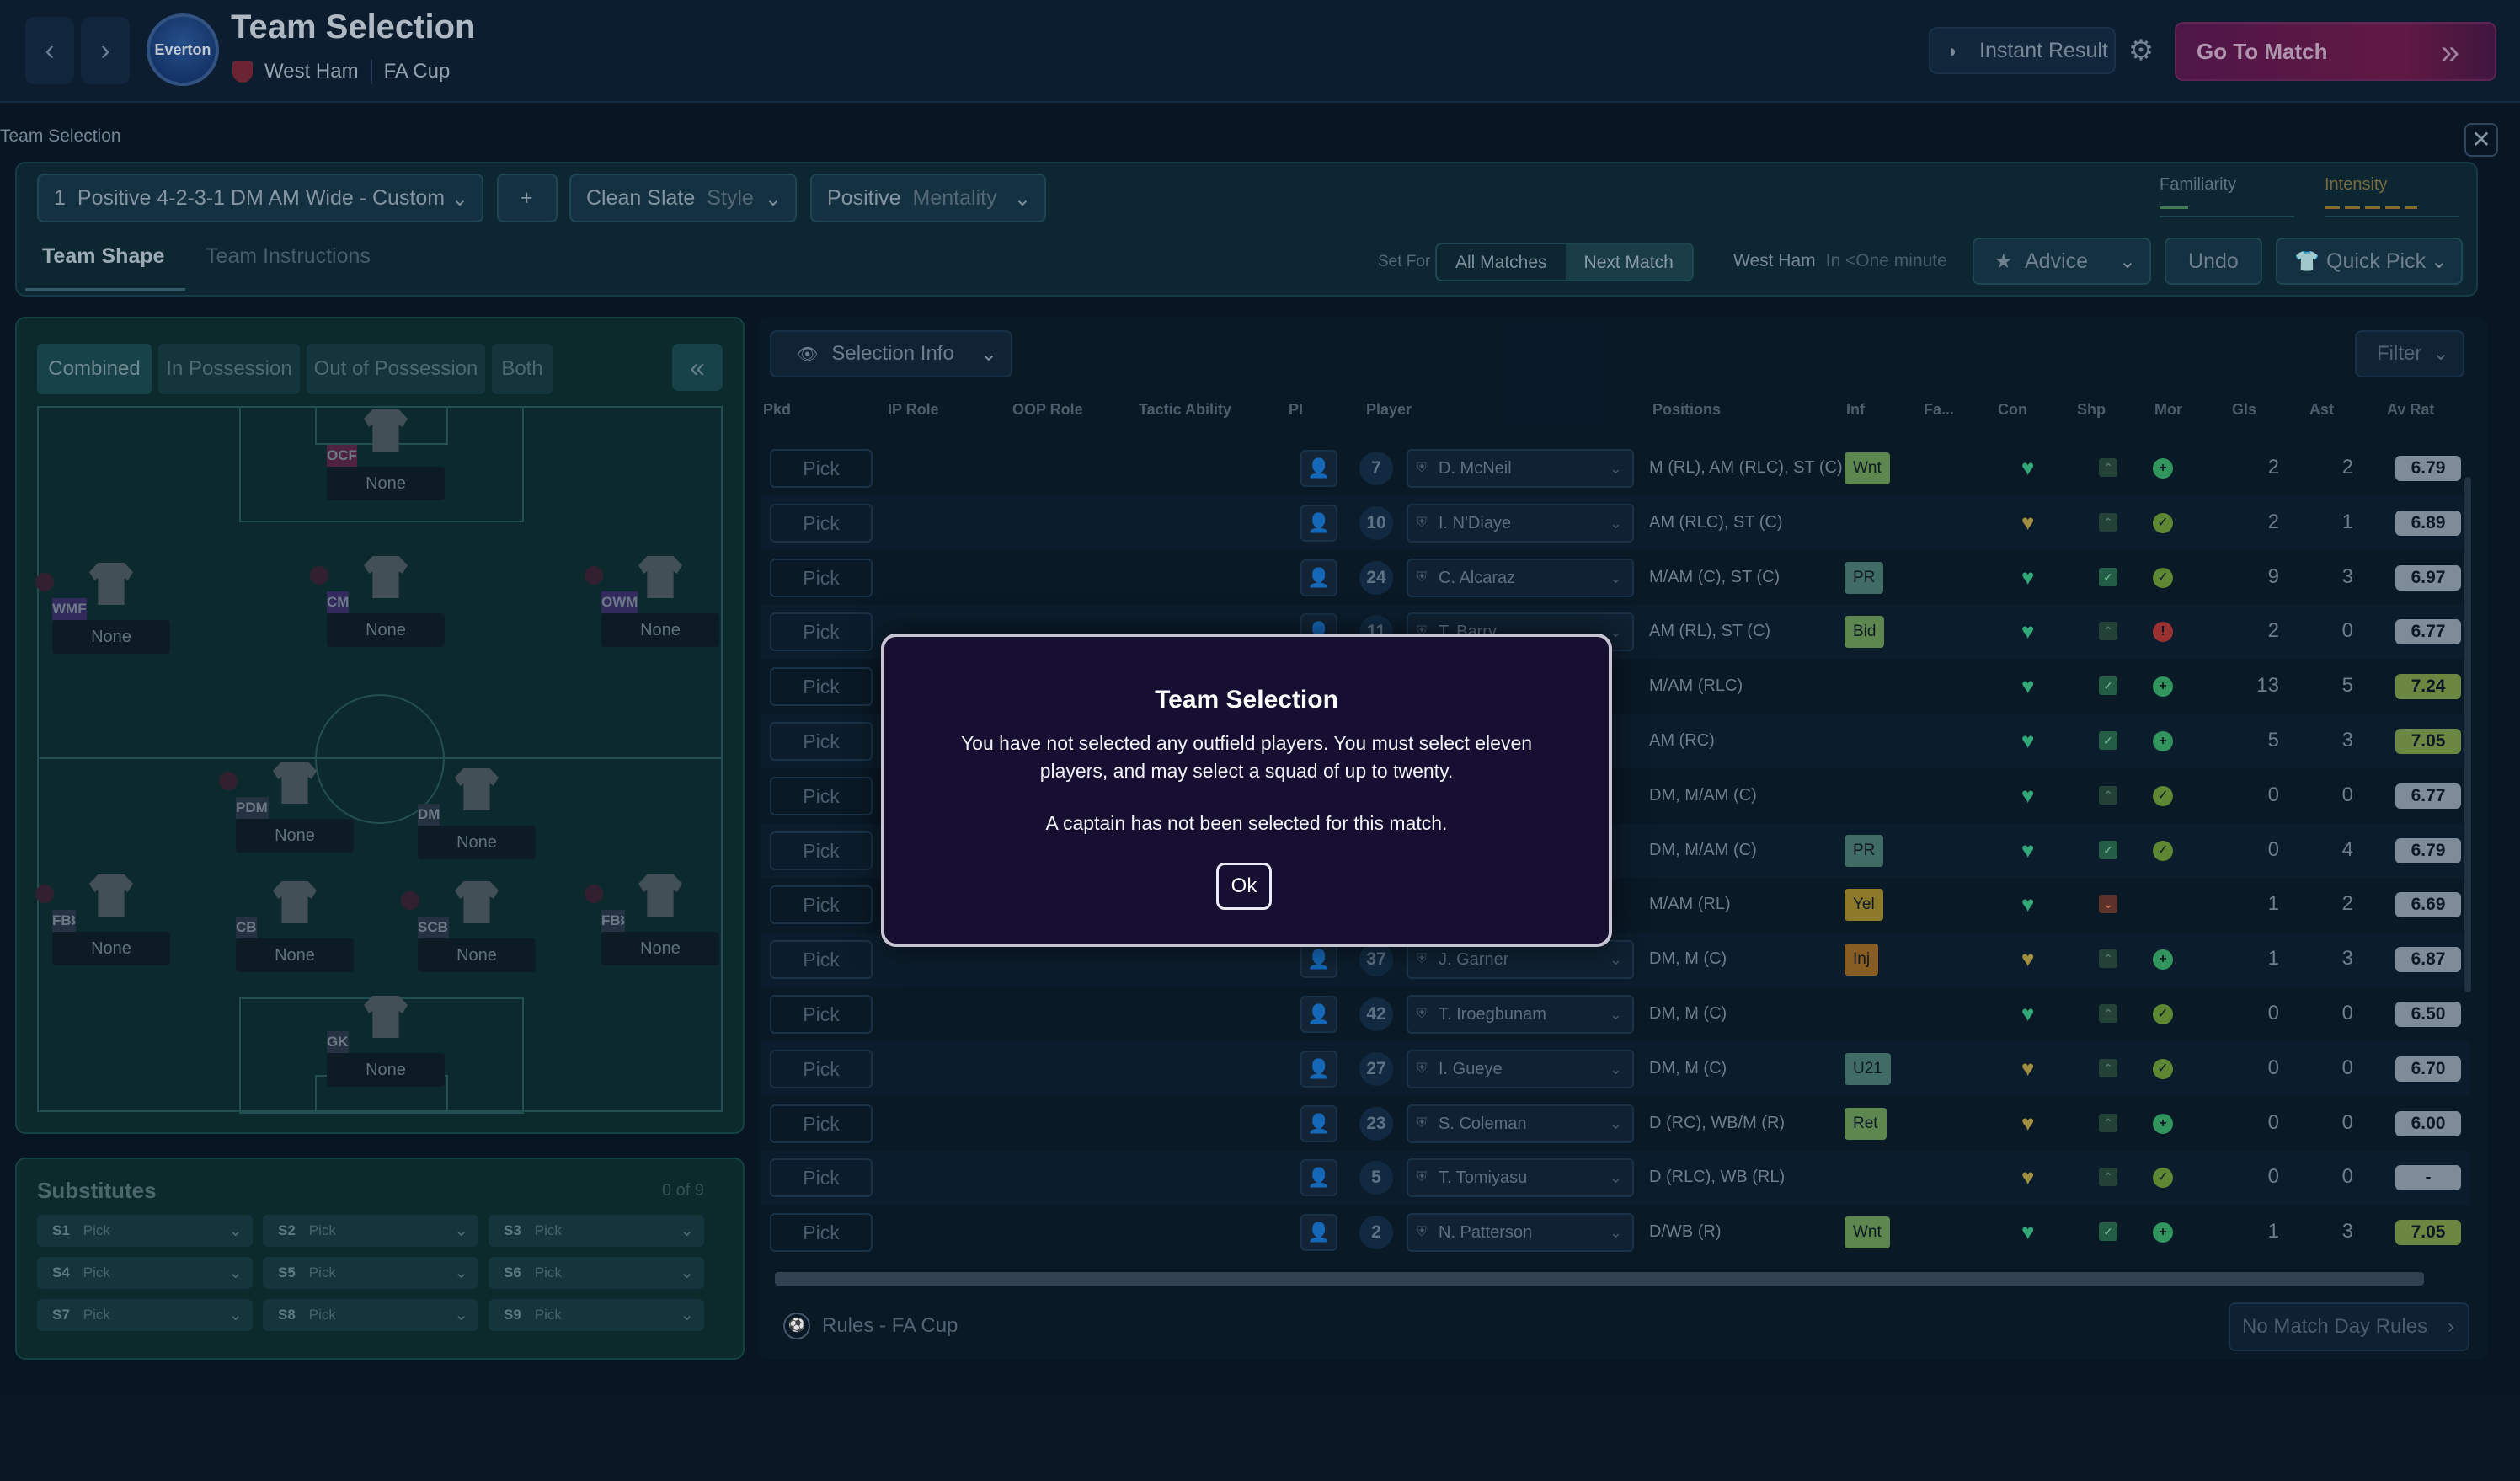 Image resolution: width=2520 pixels, height=1481 pixels. Describe the element at coordinates (1244, 886) in the screenshot. I see `ok-button: Ok` at that location.